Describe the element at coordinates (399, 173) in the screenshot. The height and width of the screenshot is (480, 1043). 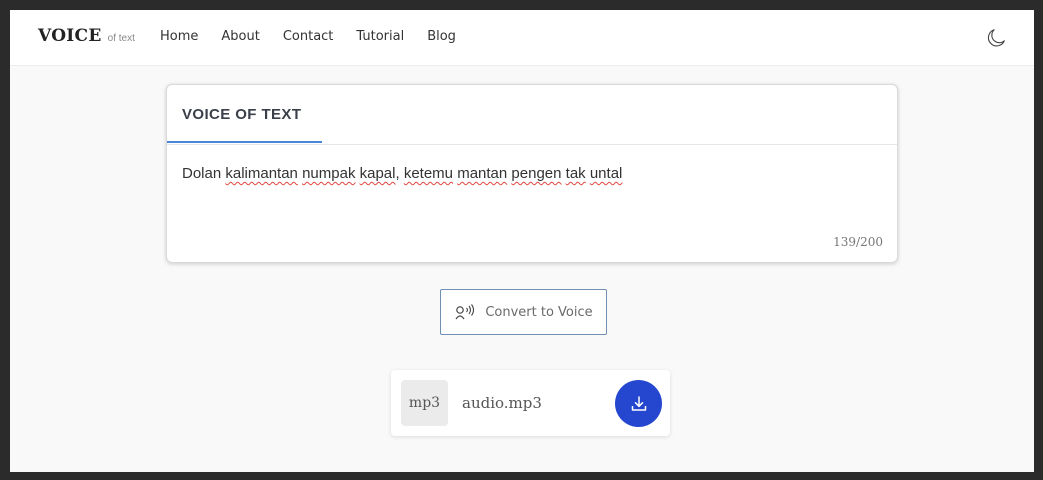
I see `text-segment: ,` at that location.